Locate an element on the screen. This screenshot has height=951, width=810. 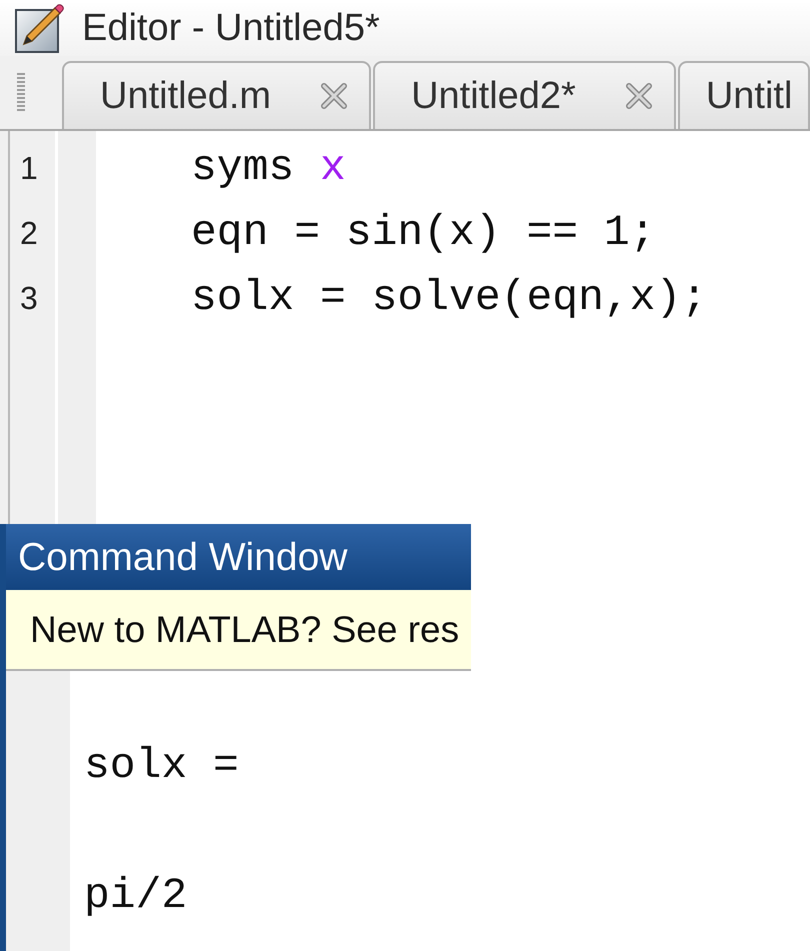
notice-text: New to MATLAB? See res is located at coordinates (245, 629).